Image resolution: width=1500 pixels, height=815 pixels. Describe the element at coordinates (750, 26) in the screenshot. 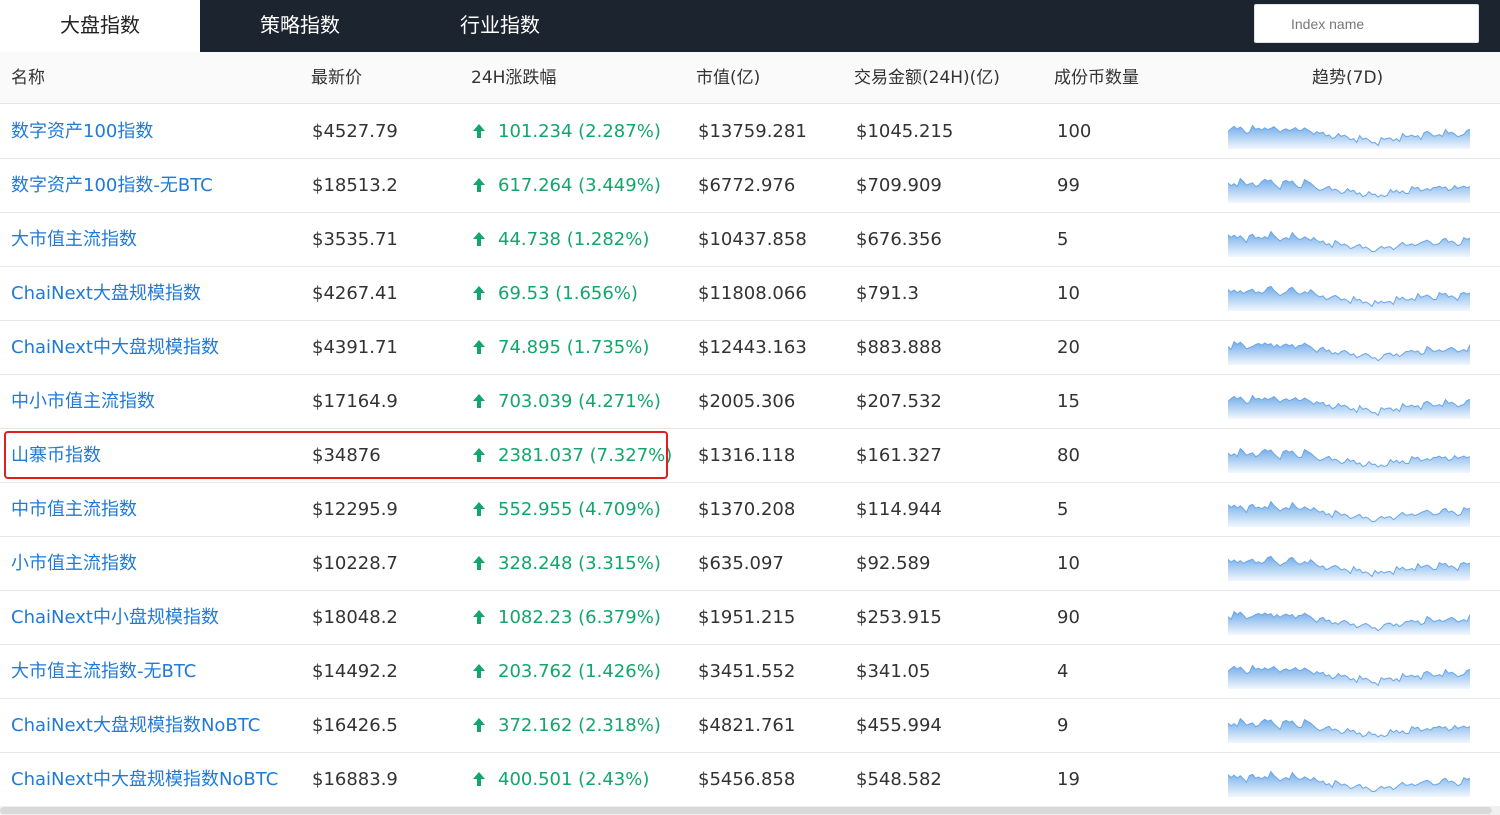

I see `top-nav-bar: 大盘指数 策略指数 行业指数` at that location.